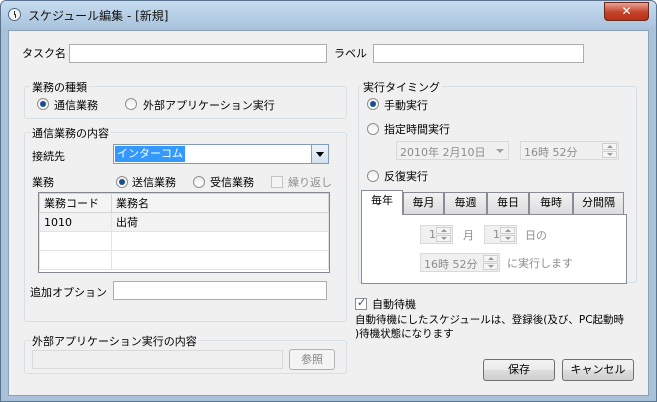 This screenshot has height=402, width=657. What do you see at coordinates (220, 203) in the screenshot?
I see `column-header: 業務名` at bounding box center [220, 203].